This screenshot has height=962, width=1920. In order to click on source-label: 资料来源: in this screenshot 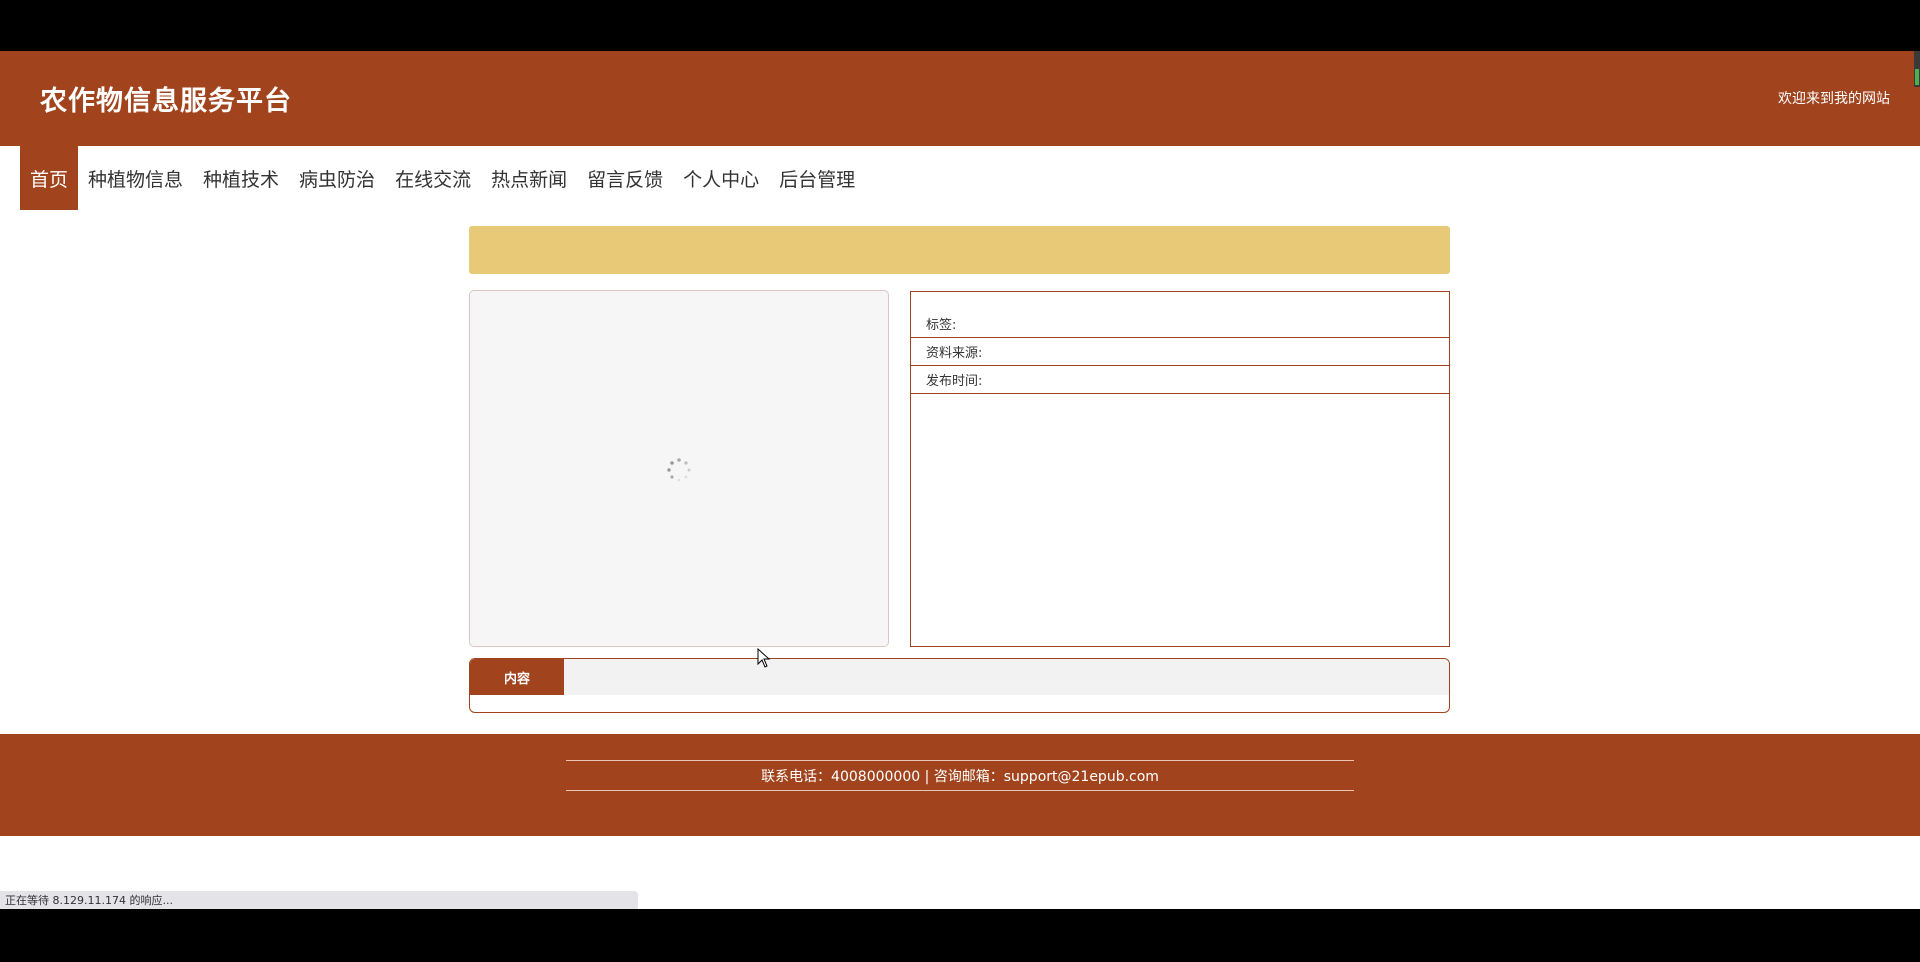, I will do `click(954, 353)`.